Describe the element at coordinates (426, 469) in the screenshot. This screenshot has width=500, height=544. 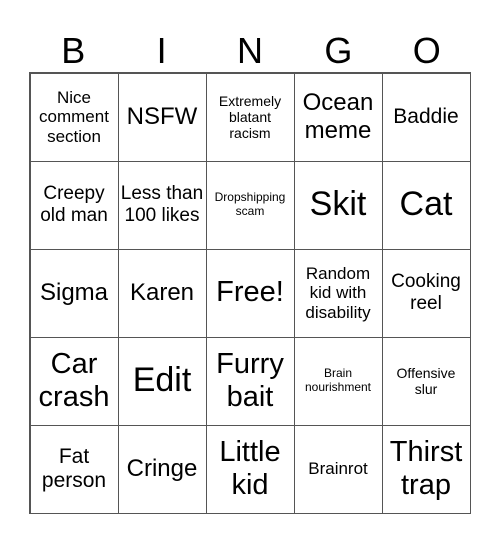
I see `bingo-cell: Thirst trap` at that location.